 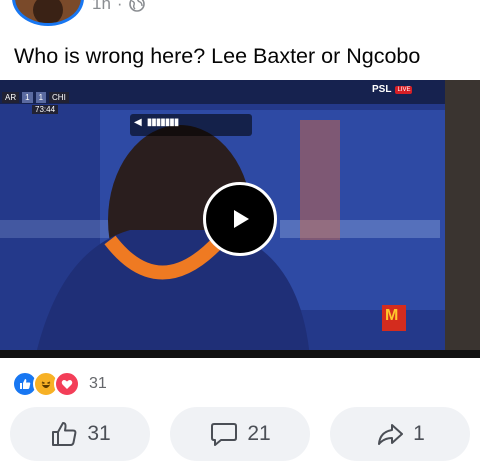 I want to click on volume-bars-icon: ▮▮▮▮▮▮▮, so click(x=163, y=122).